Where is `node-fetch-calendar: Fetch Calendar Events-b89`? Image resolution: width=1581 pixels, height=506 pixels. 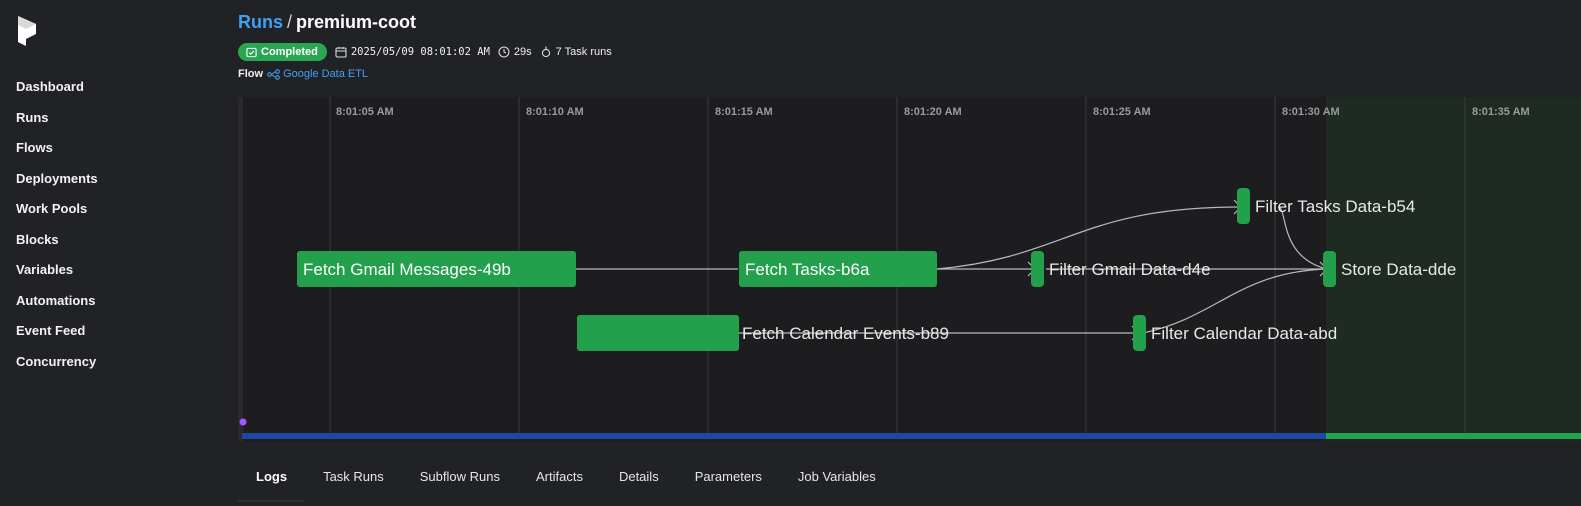 node-fetch-calendar: Fetch Calendar Events-b89 is located at coordinates (763, 333).